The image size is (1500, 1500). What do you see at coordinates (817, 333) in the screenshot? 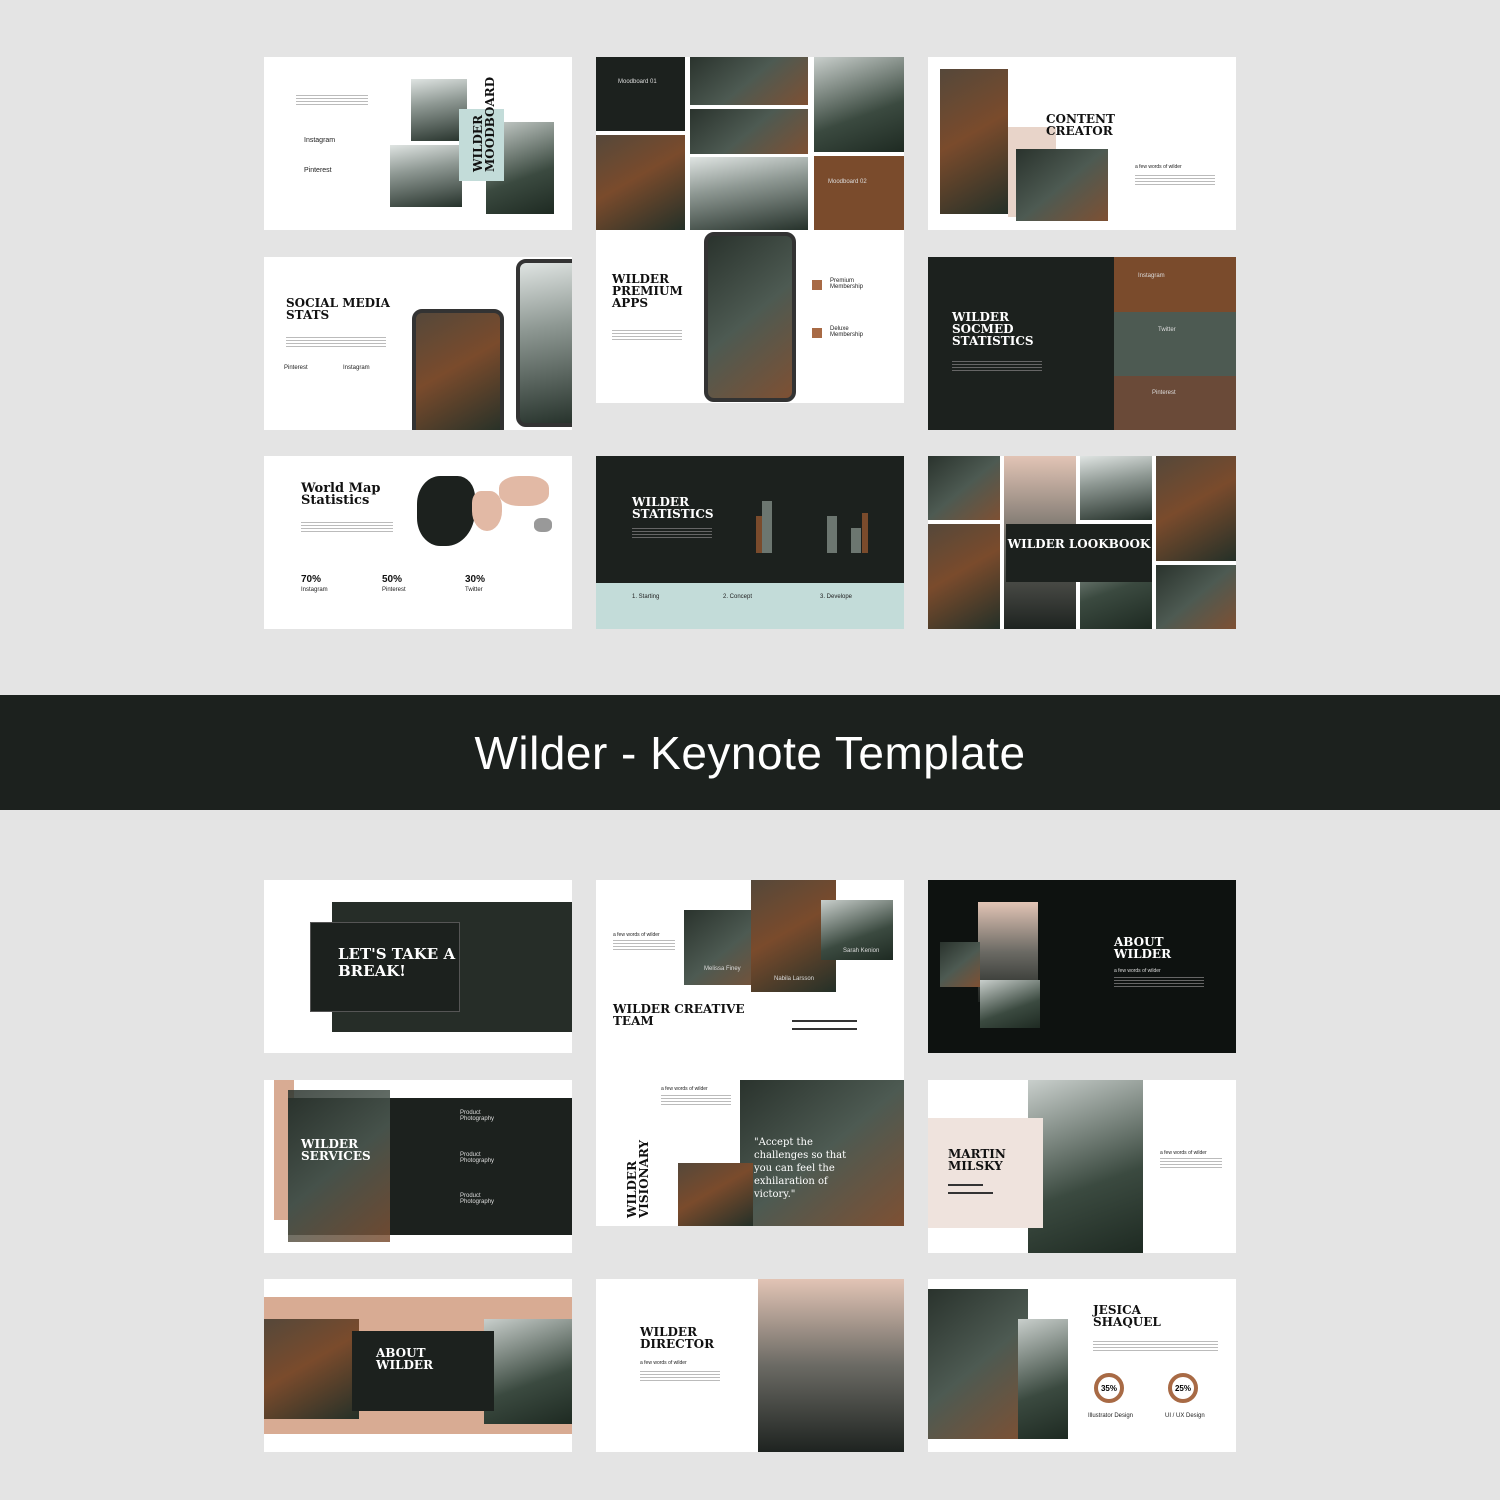
I see `deluxe-icon` at bounding box center [817, 333].